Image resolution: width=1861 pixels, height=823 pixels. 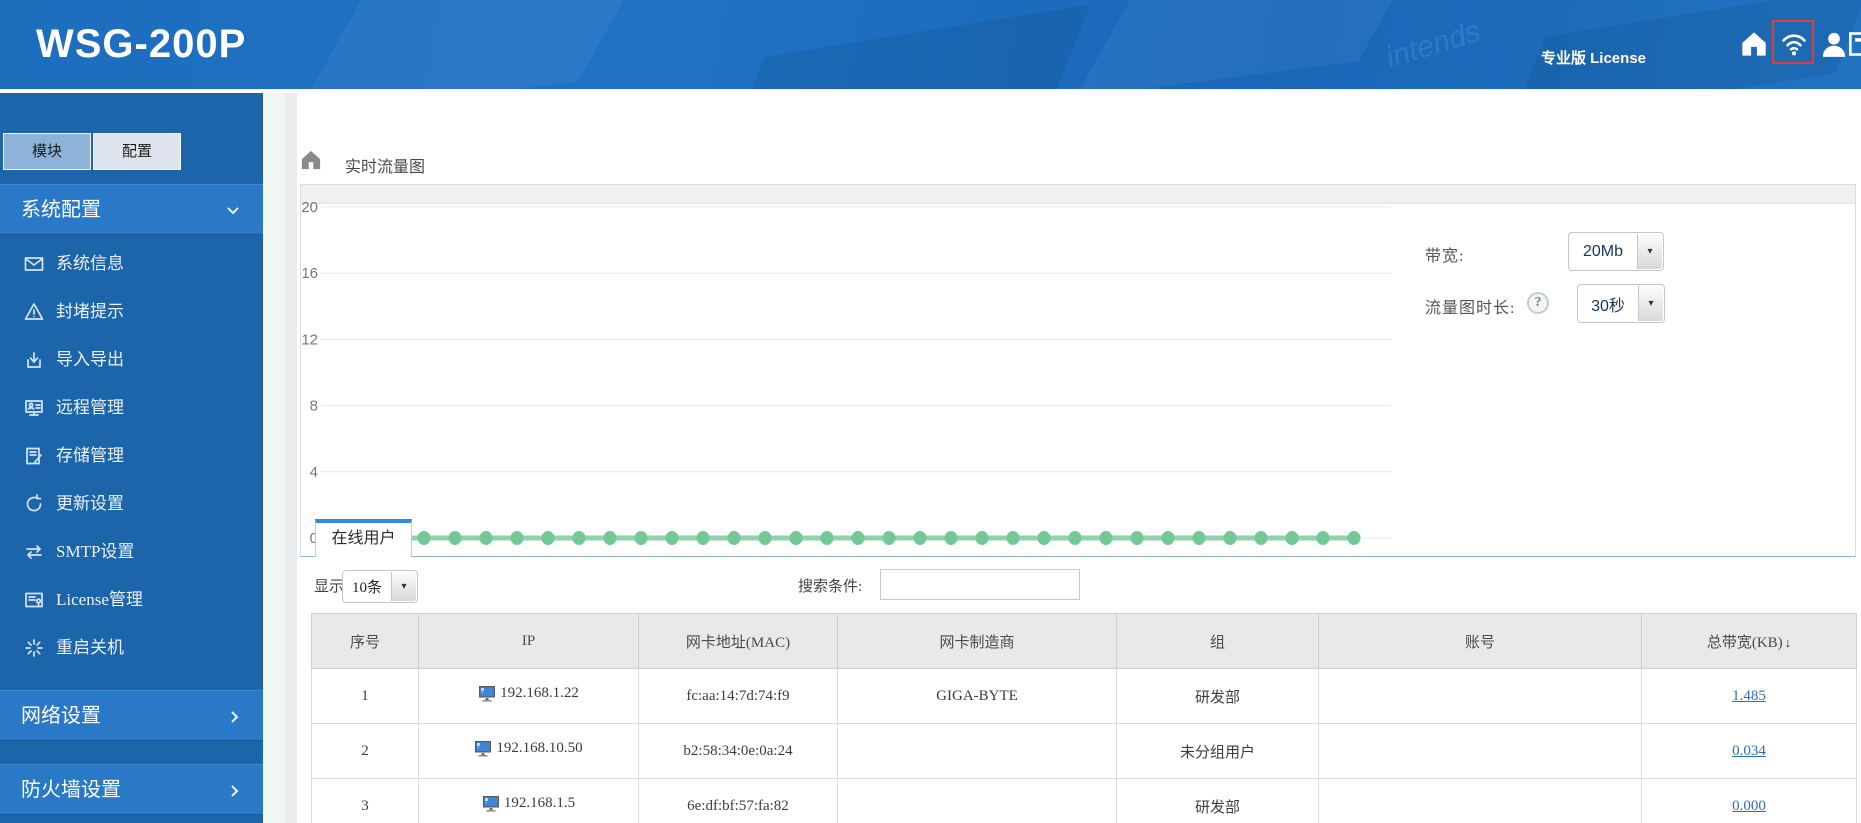 What do you see at coordinates (233, 210) in the screenshot?
I see `chevron-down-icon` at bounding box center [233, 210].